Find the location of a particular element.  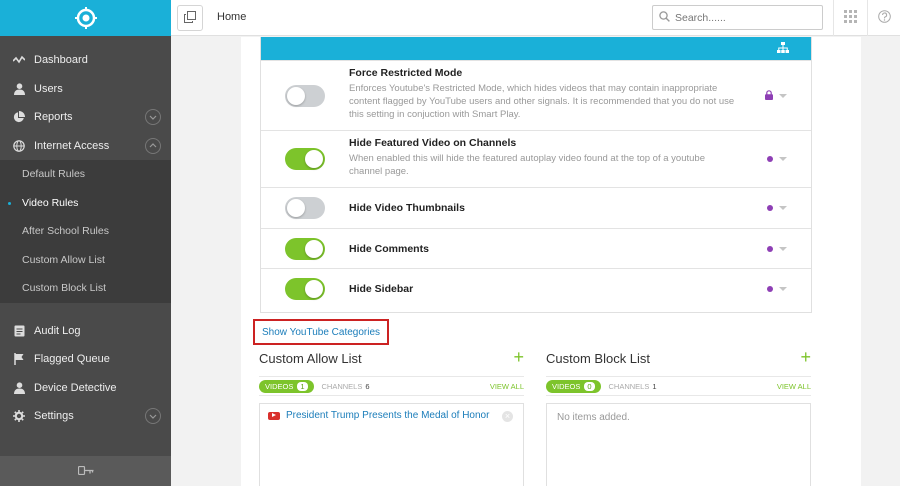

empty-state-text: No items added. is located at coordinates (593, 417).